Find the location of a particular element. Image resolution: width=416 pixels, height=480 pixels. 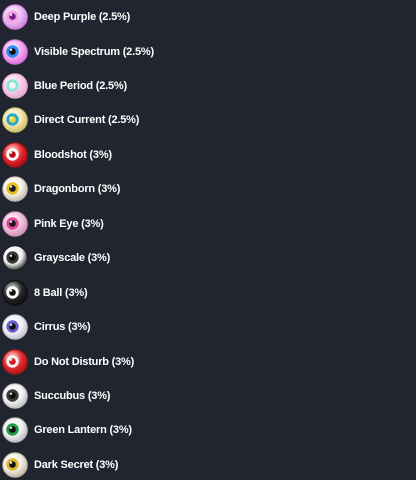

list-item: Green Lantern (3%) is located at coordinates (67, 430).